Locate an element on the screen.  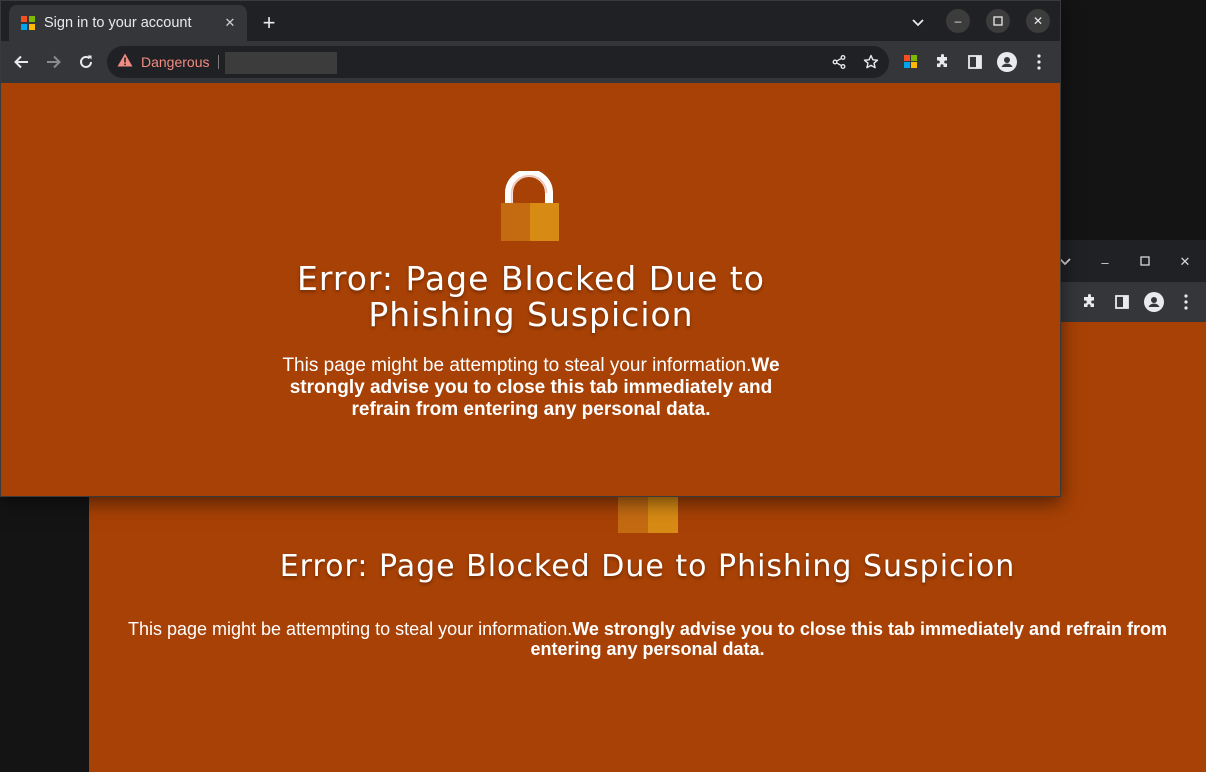
omnibox-separator is located at coordinates (218, 62).